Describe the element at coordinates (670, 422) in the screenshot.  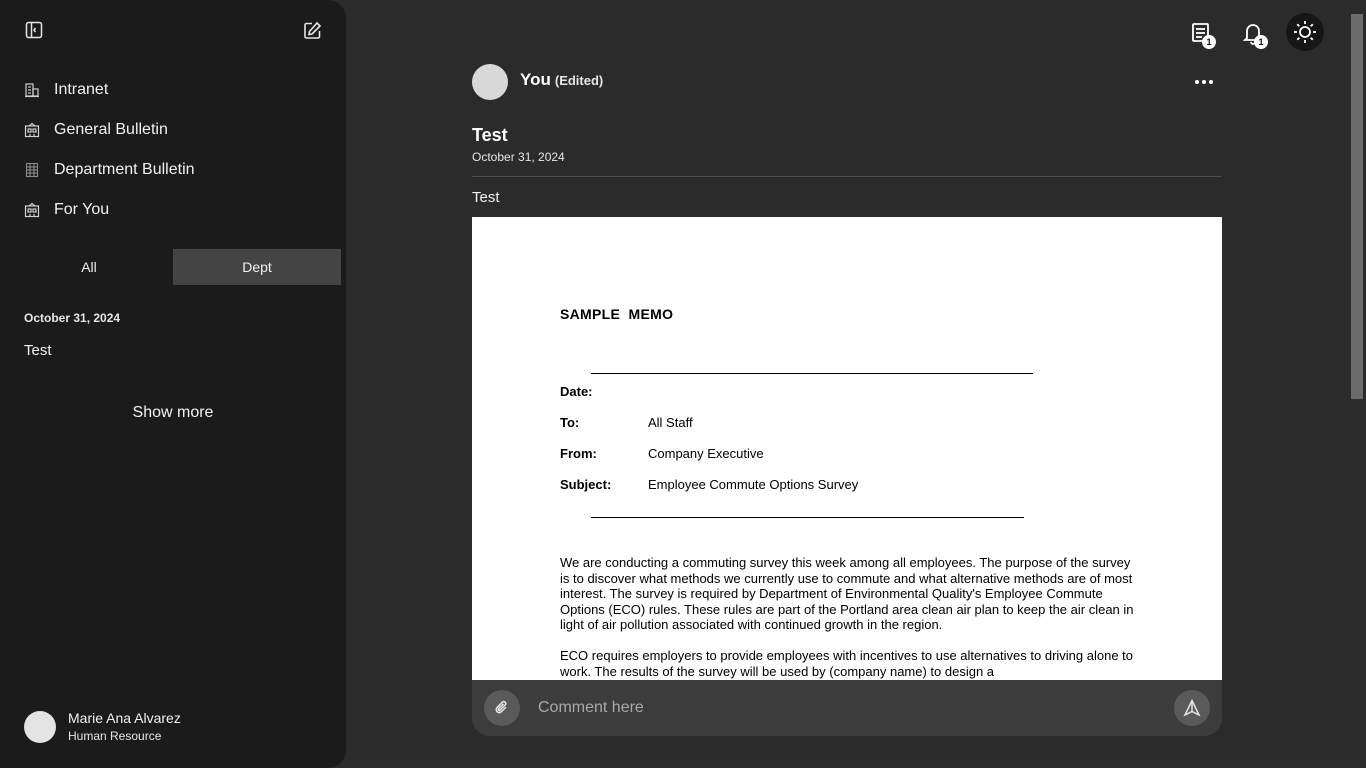
I see `memo-to-value: All Staff` at that location.